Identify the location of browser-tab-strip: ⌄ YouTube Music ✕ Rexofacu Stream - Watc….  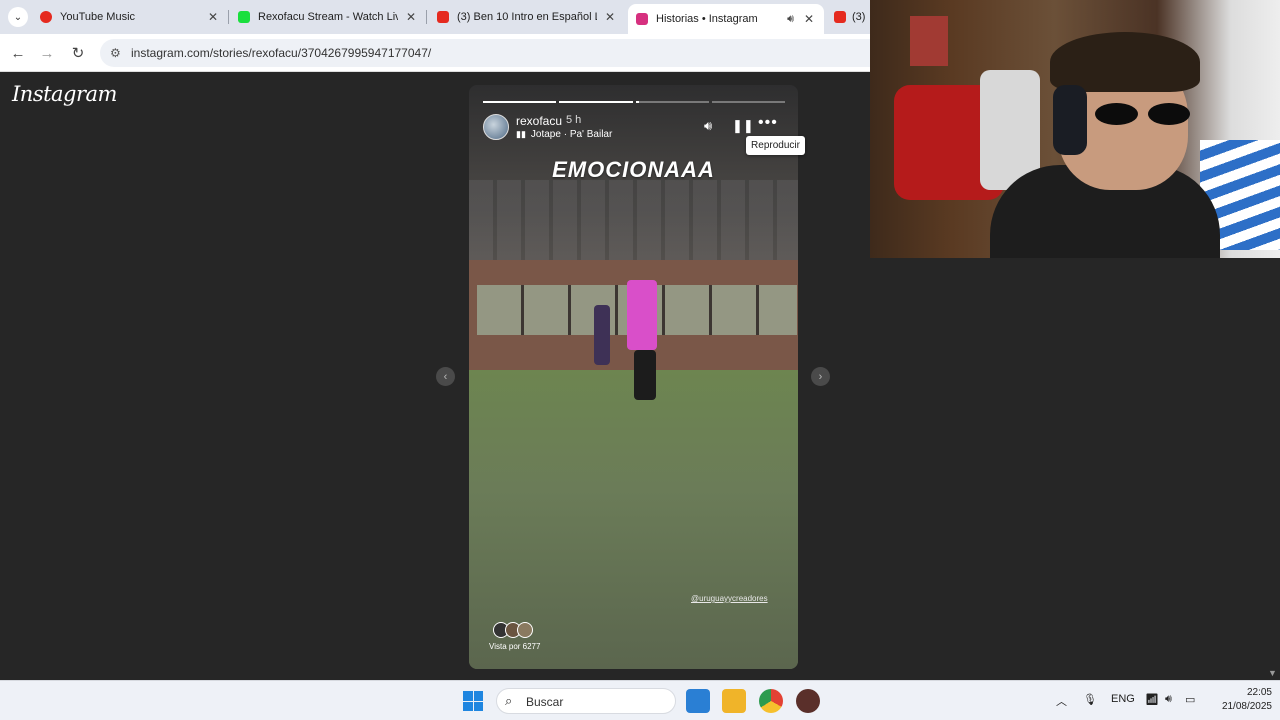
(435, 17).